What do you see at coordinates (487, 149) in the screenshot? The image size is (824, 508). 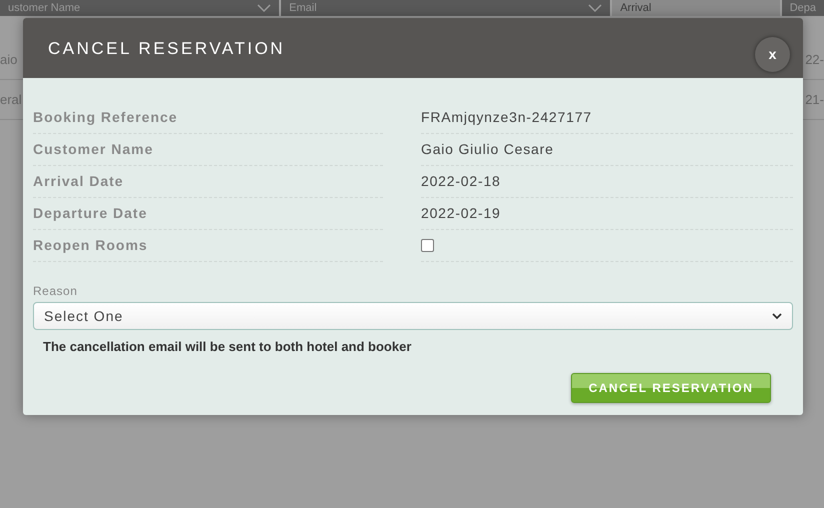 I see `field-value: Gaio Giulio Cesare` at bounding box center [487, 149].